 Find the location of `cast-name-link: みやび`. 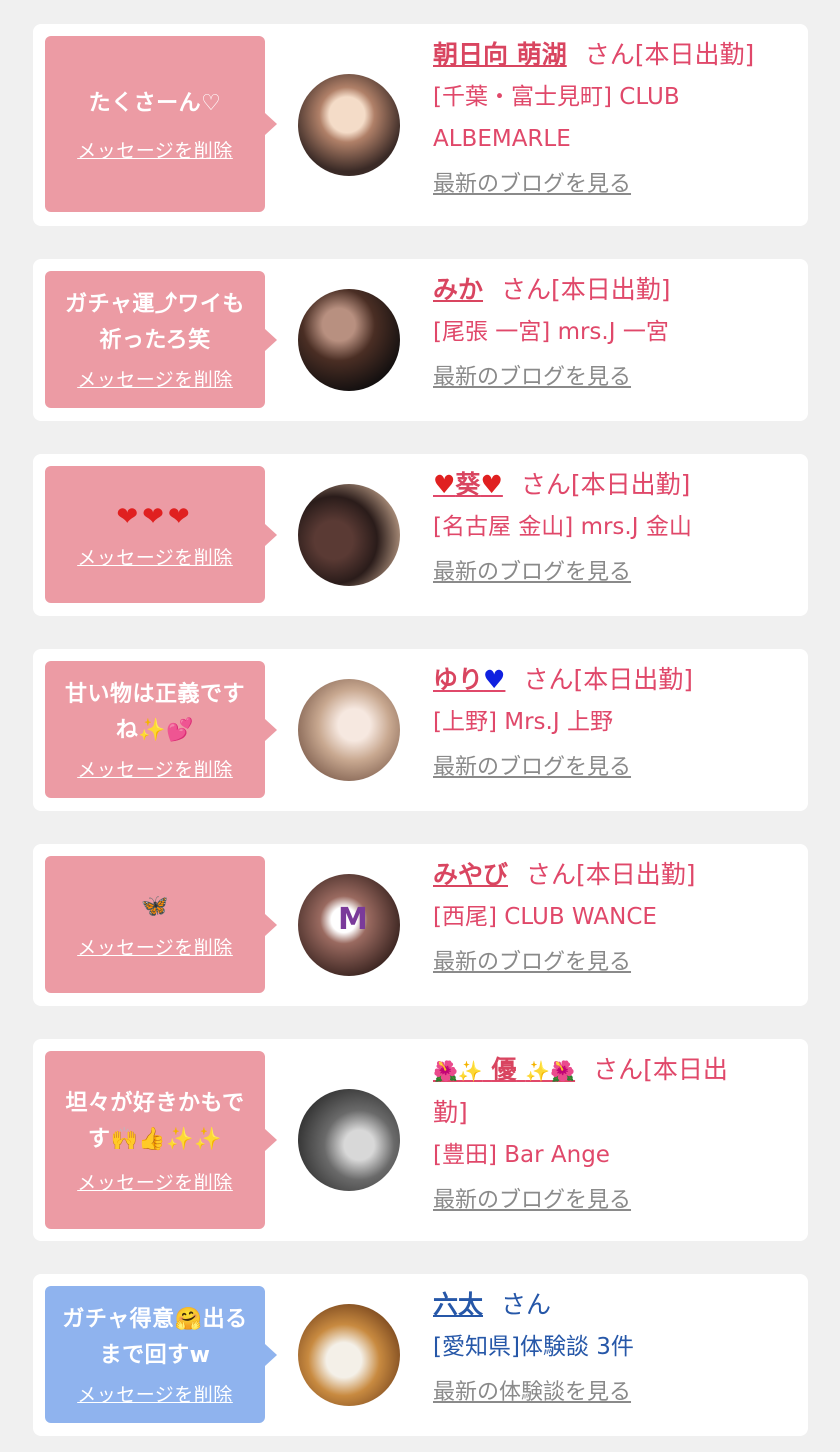

cast-name-link: みやび is located at coordinates (470, 874).